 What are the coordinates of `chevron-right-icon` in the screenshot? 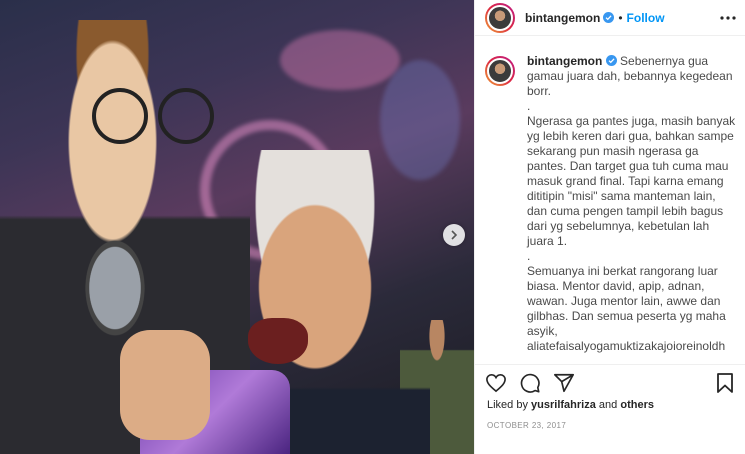 It's located at (454, 235).